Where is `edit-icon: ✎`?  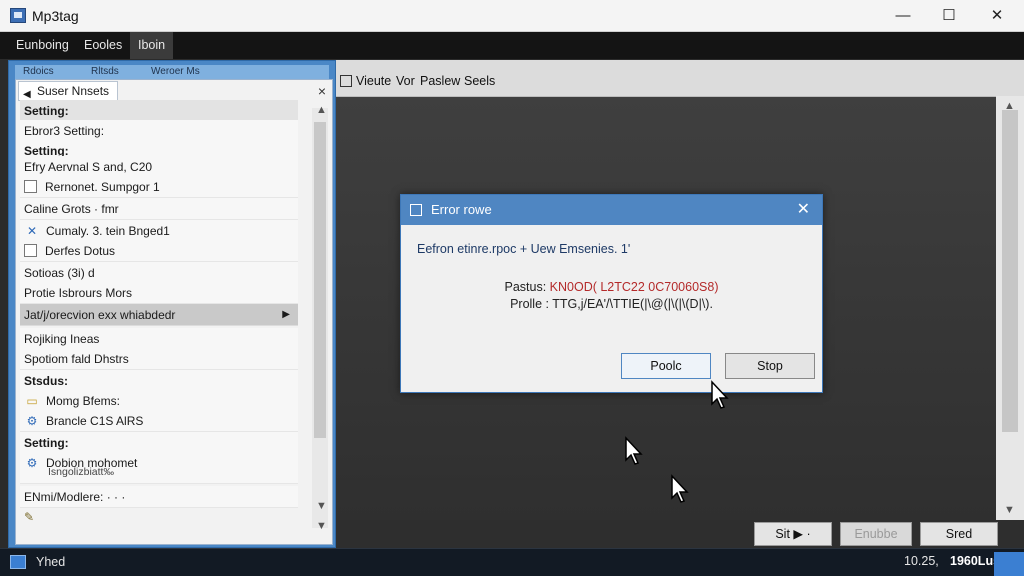 edit-icon: ✎ is located at coordinates (29, 517).